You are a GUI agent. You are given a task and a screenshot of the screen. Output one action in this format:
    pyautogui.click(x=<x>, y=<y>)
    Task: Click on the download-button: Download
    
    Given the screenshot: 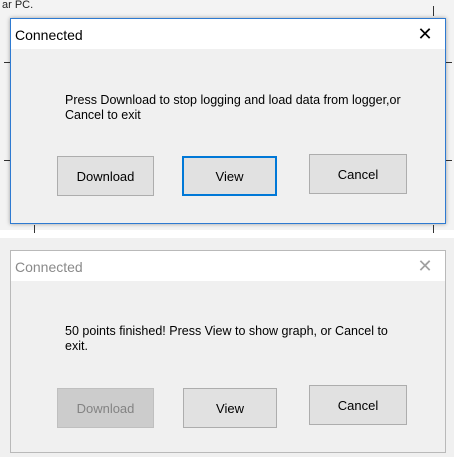 What is the action you would take?
    pyautogui.click(x=105, y=176)
    